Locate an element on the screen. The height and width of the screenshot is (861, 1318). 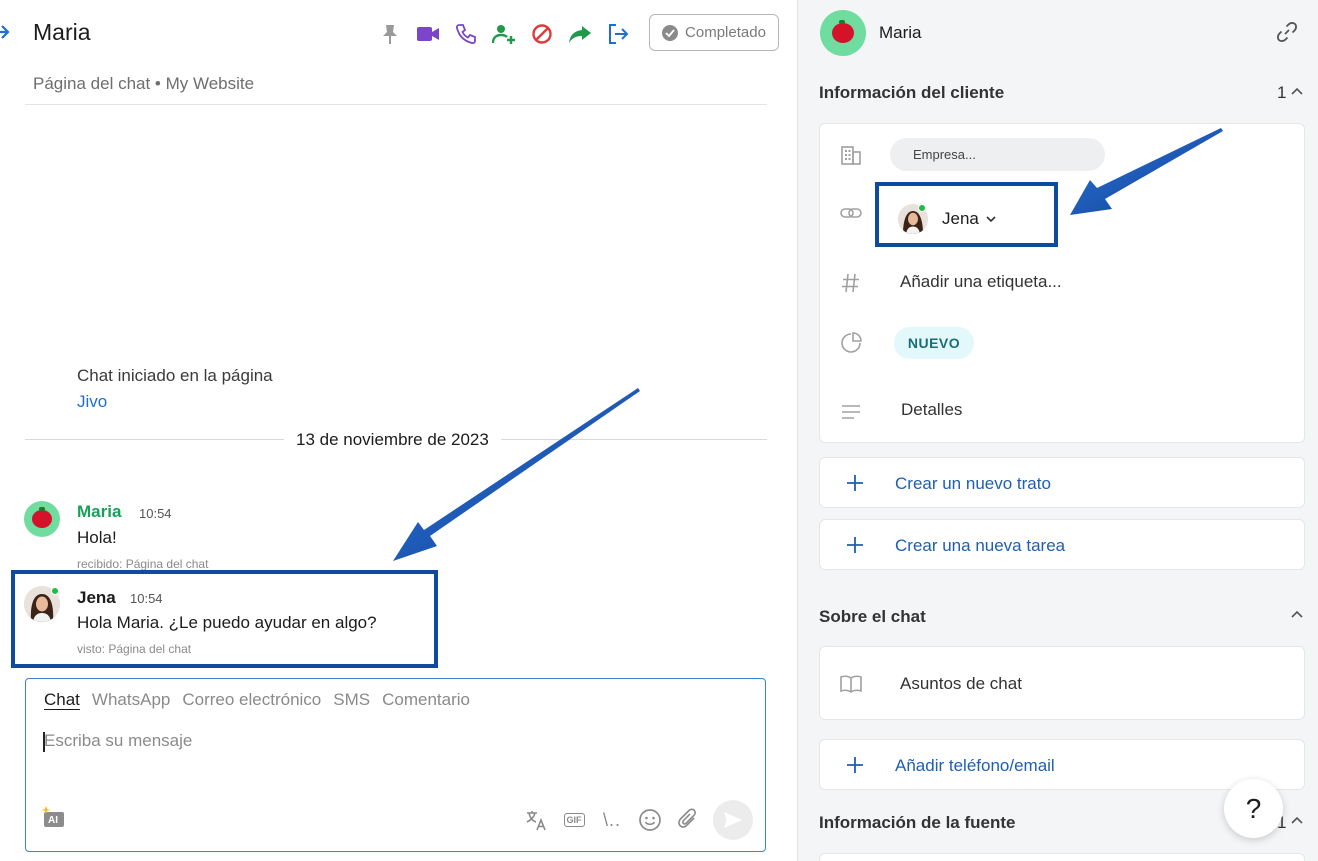
check-circle-icon is located at coordinates (670, 32).